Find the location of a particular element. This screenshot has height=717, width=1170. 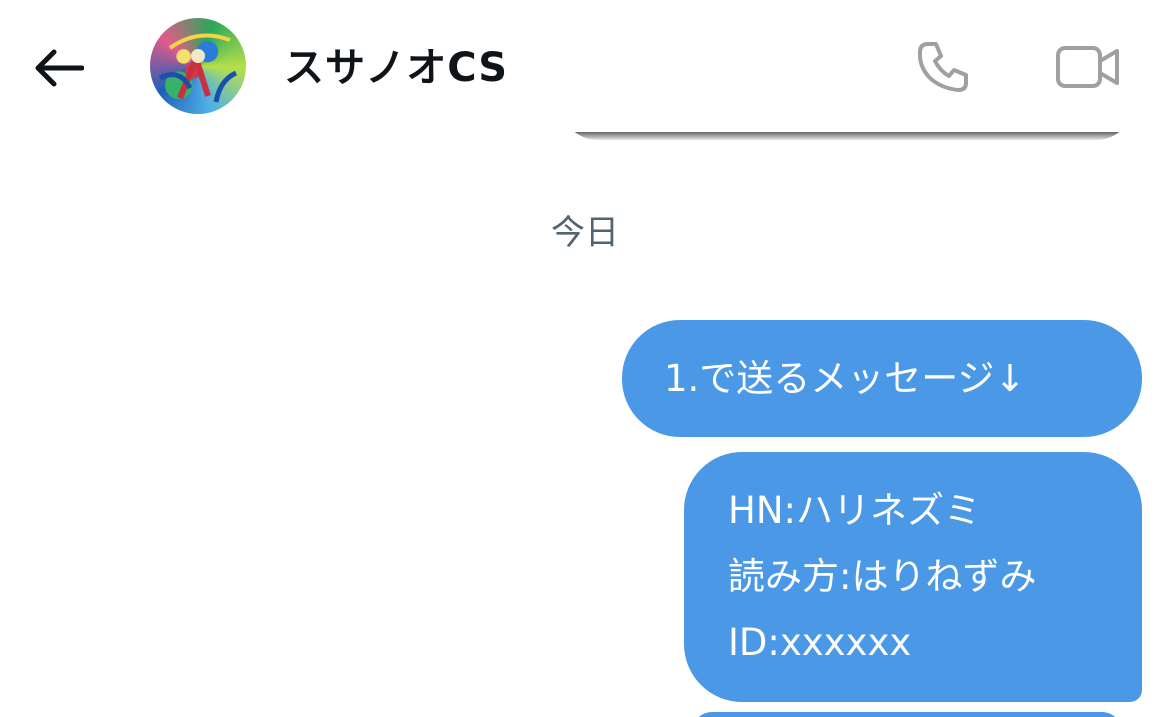

message-text-line: 読み方:はりねずみ is located at coordinates (882, 576).